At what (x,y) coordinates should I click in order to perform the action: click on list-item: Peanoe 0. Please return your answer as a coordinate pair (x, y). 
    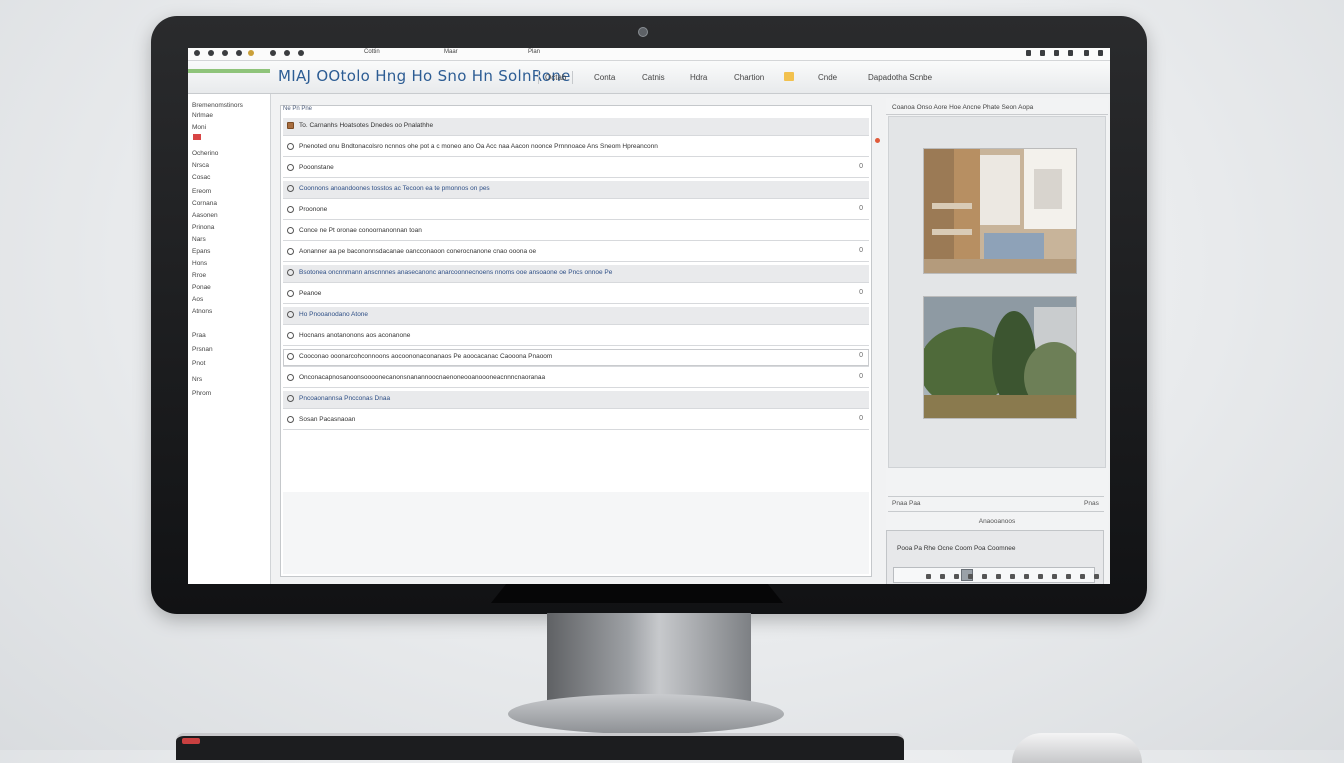
    Looking at the image, I should click on (576, 295).